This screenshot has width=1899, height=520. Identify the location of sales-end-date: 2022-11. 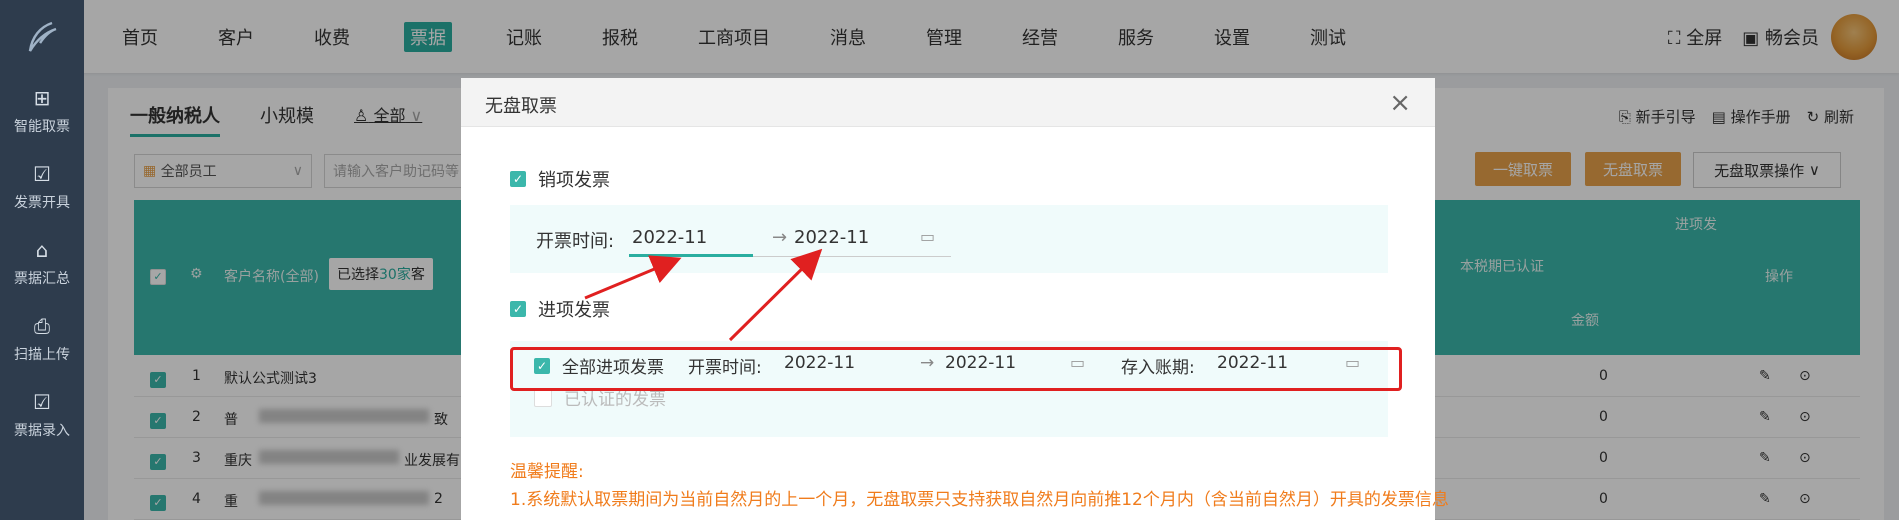
(831, 237).